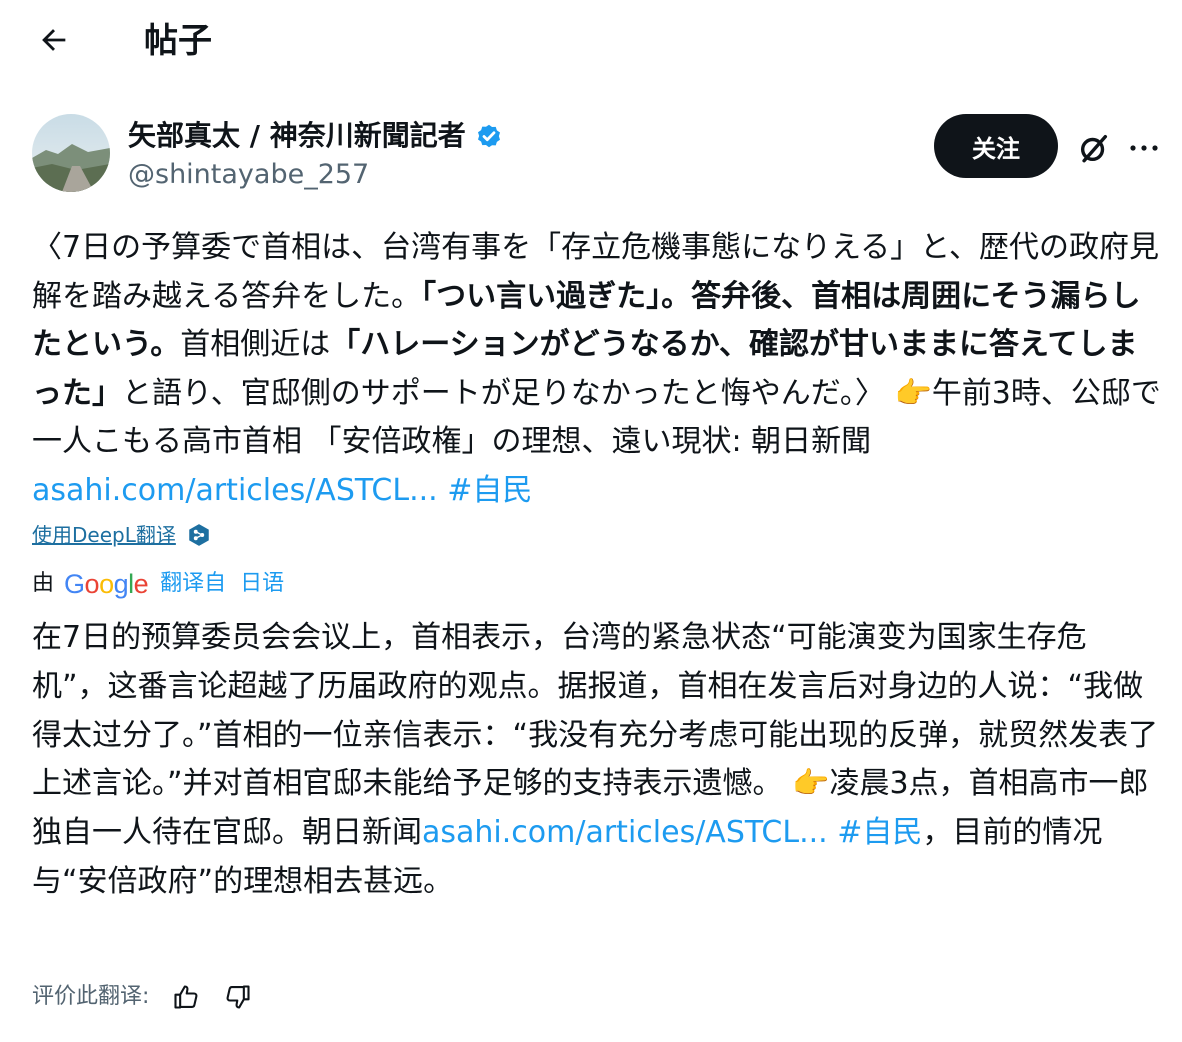 This screenshot has width=1182, height=1042. I want to click on rate-translation: 评价此翻译:, so click(142, 997).